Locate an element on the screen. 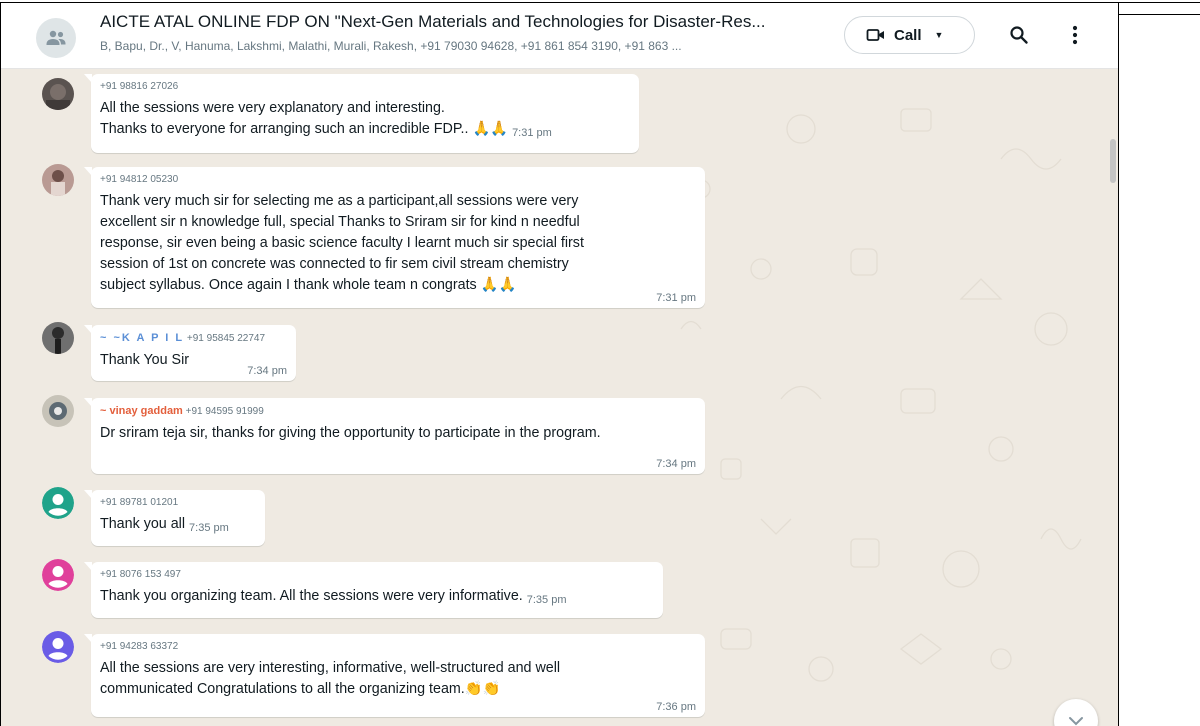 This screenshot has height=726, width=1200. more-vertical-icon is located at coordinates (1075, 35).